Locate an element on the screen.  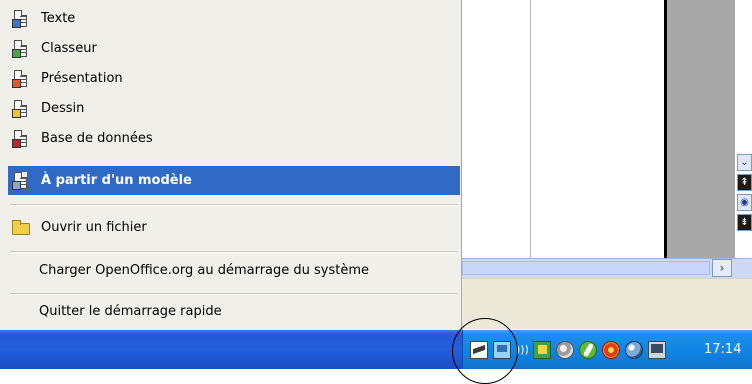
menu-item-quitter-demarrage-rapide: Quitter le démarrage rapide is located at coordinates (234, 311).